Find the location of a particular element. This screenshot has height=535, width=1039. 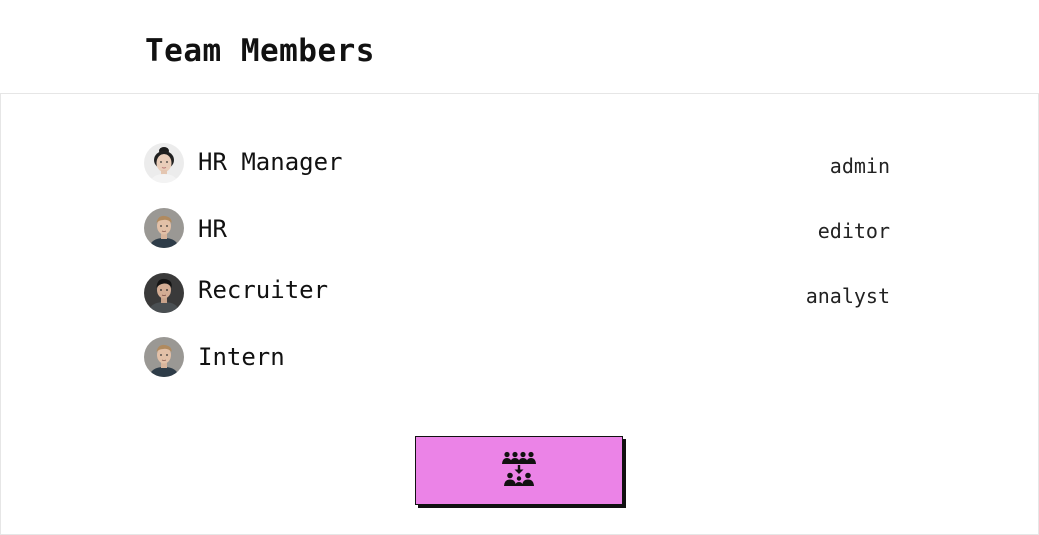

team-merge-icon is located at coordinates (519, 470).